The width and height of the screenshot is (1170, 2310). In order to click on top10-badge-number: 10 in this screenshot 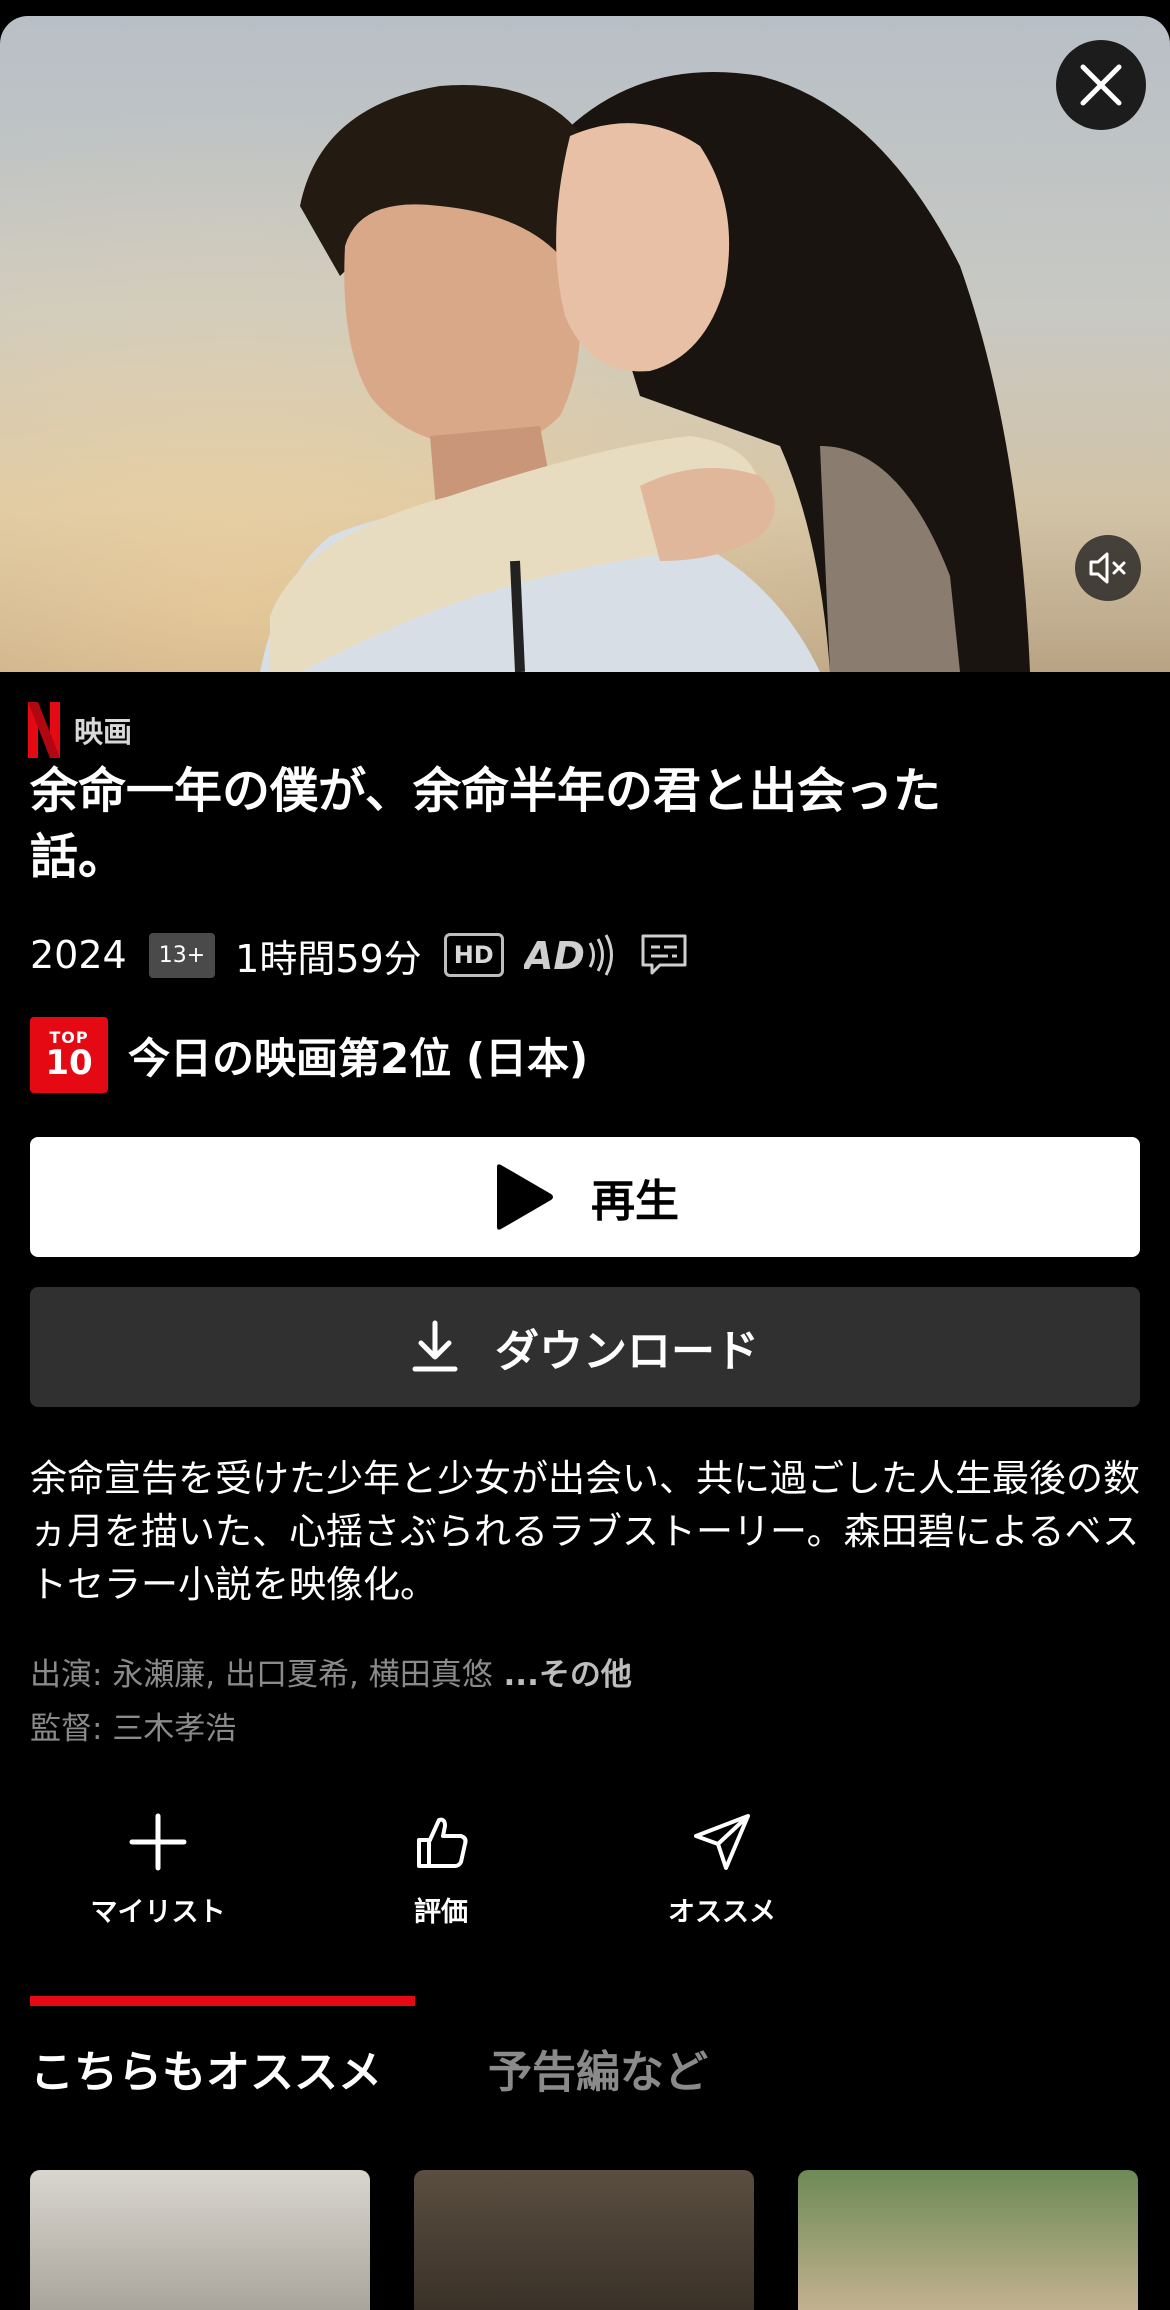, I will do `click(69, 1063)`.